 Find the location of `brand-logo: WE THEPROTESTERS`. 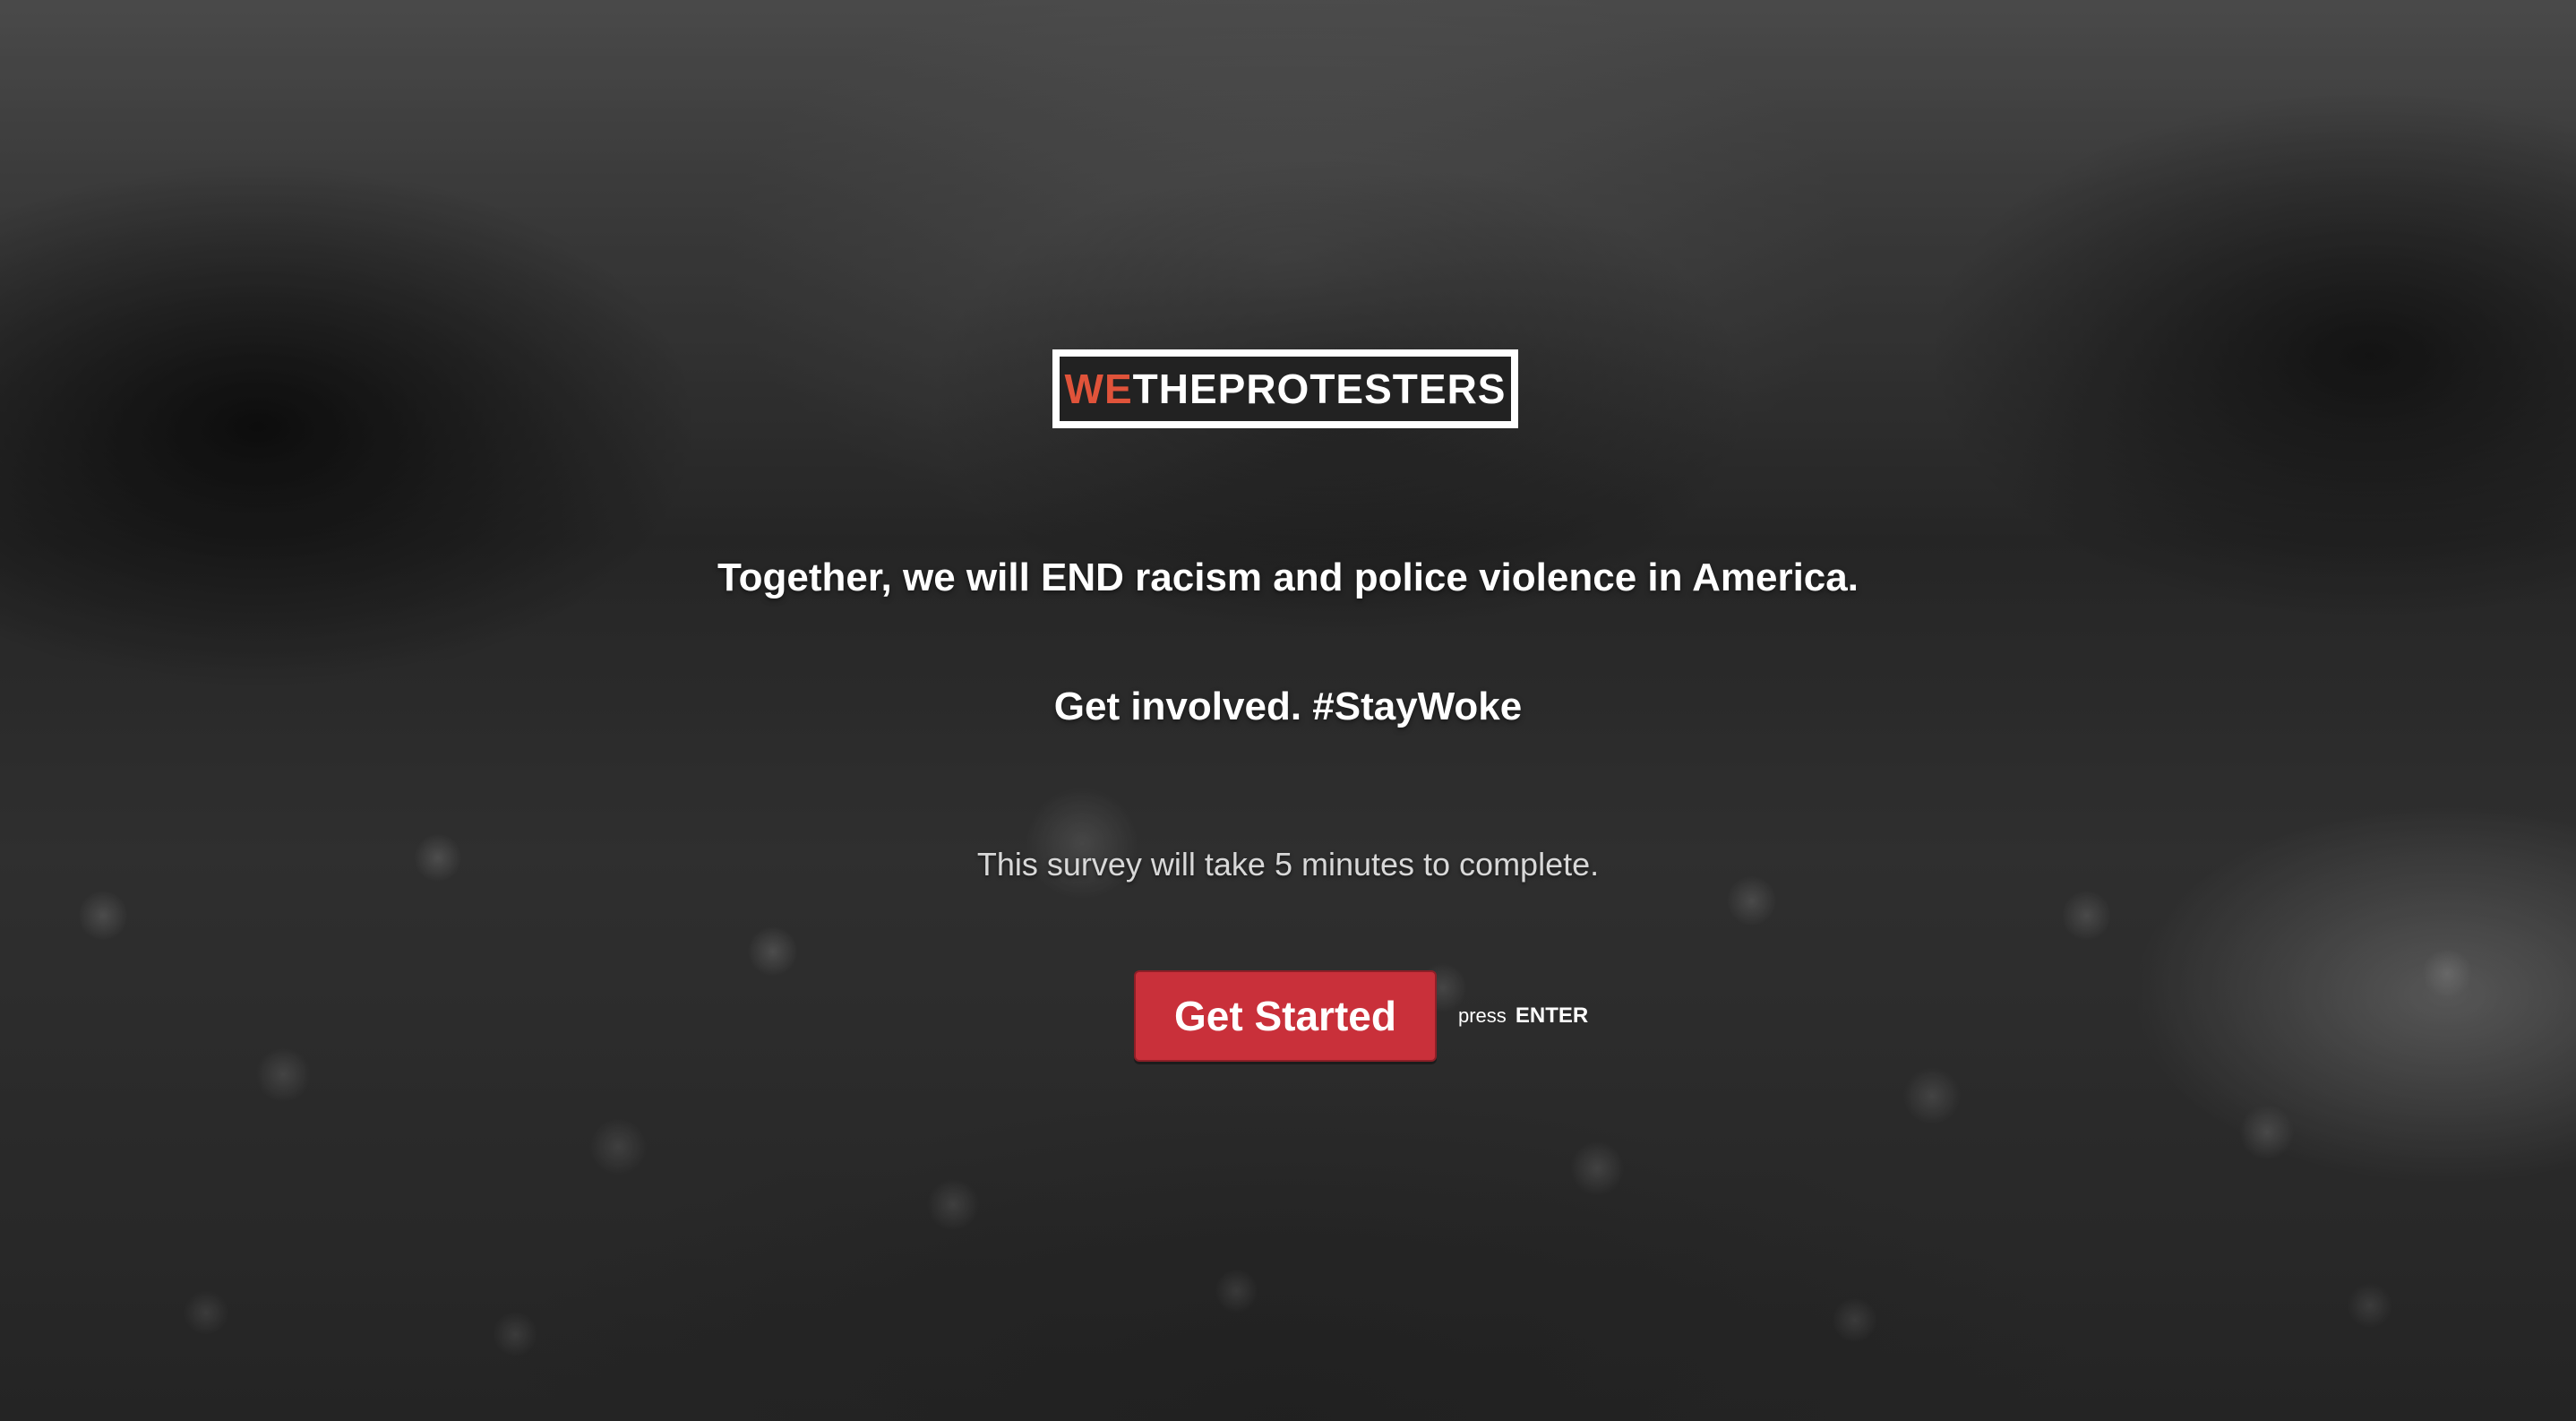

brand-logo: WE THEPROTESTERS is located at coordinates (1285, 388).